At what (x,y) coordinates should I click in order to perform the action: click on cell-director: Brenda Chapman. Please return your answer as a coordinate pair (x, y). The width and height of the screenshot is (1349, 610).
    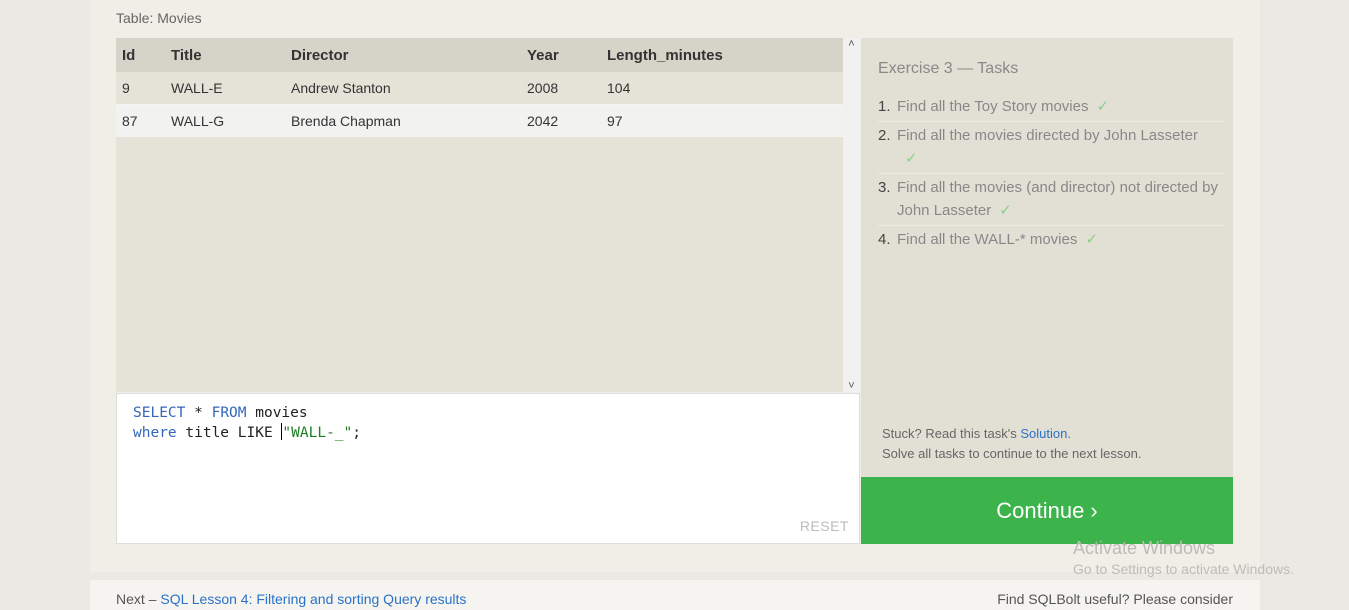
    Looking at the image, I should click on (403, 120).